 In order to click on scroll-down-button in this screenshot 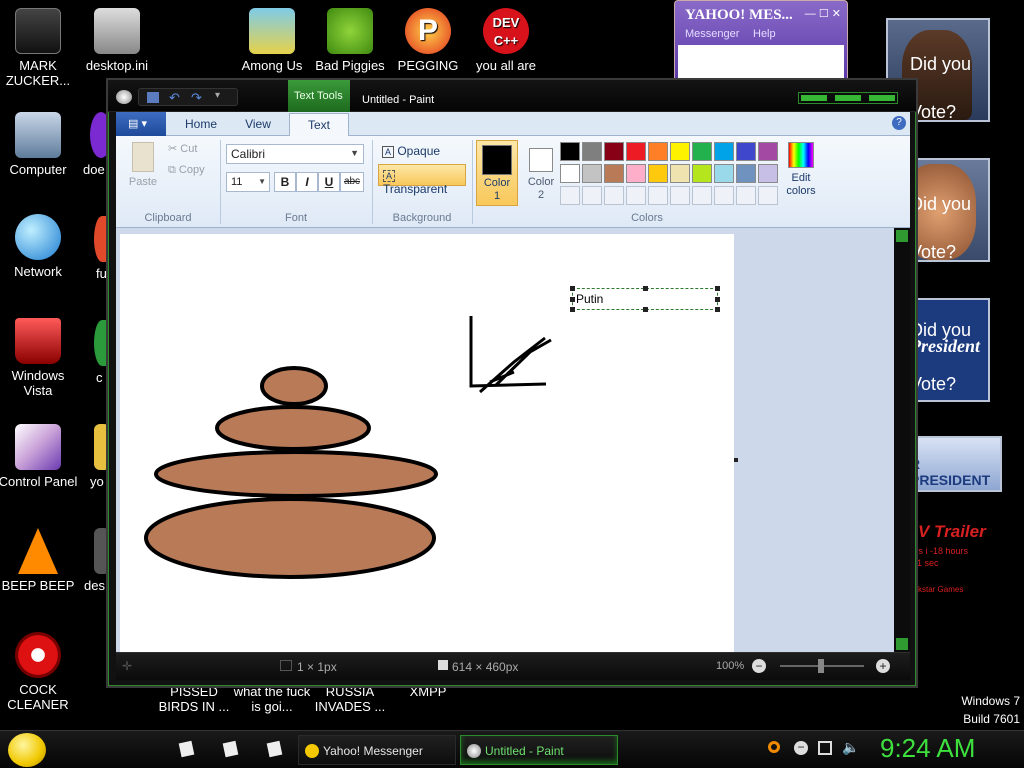, I will do `click(902, 644)`.